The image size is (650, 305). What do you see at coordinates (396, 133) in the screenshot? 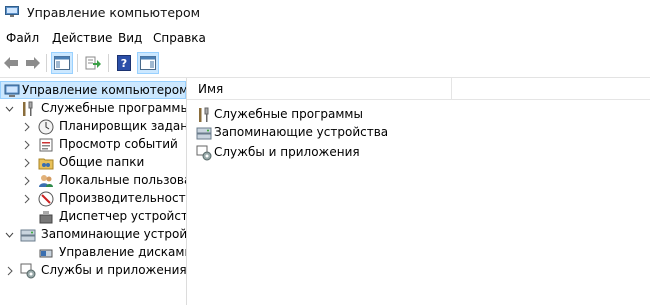
I see `list-item-storage: Запоминающие устройства` at bounding box center [396, 133].